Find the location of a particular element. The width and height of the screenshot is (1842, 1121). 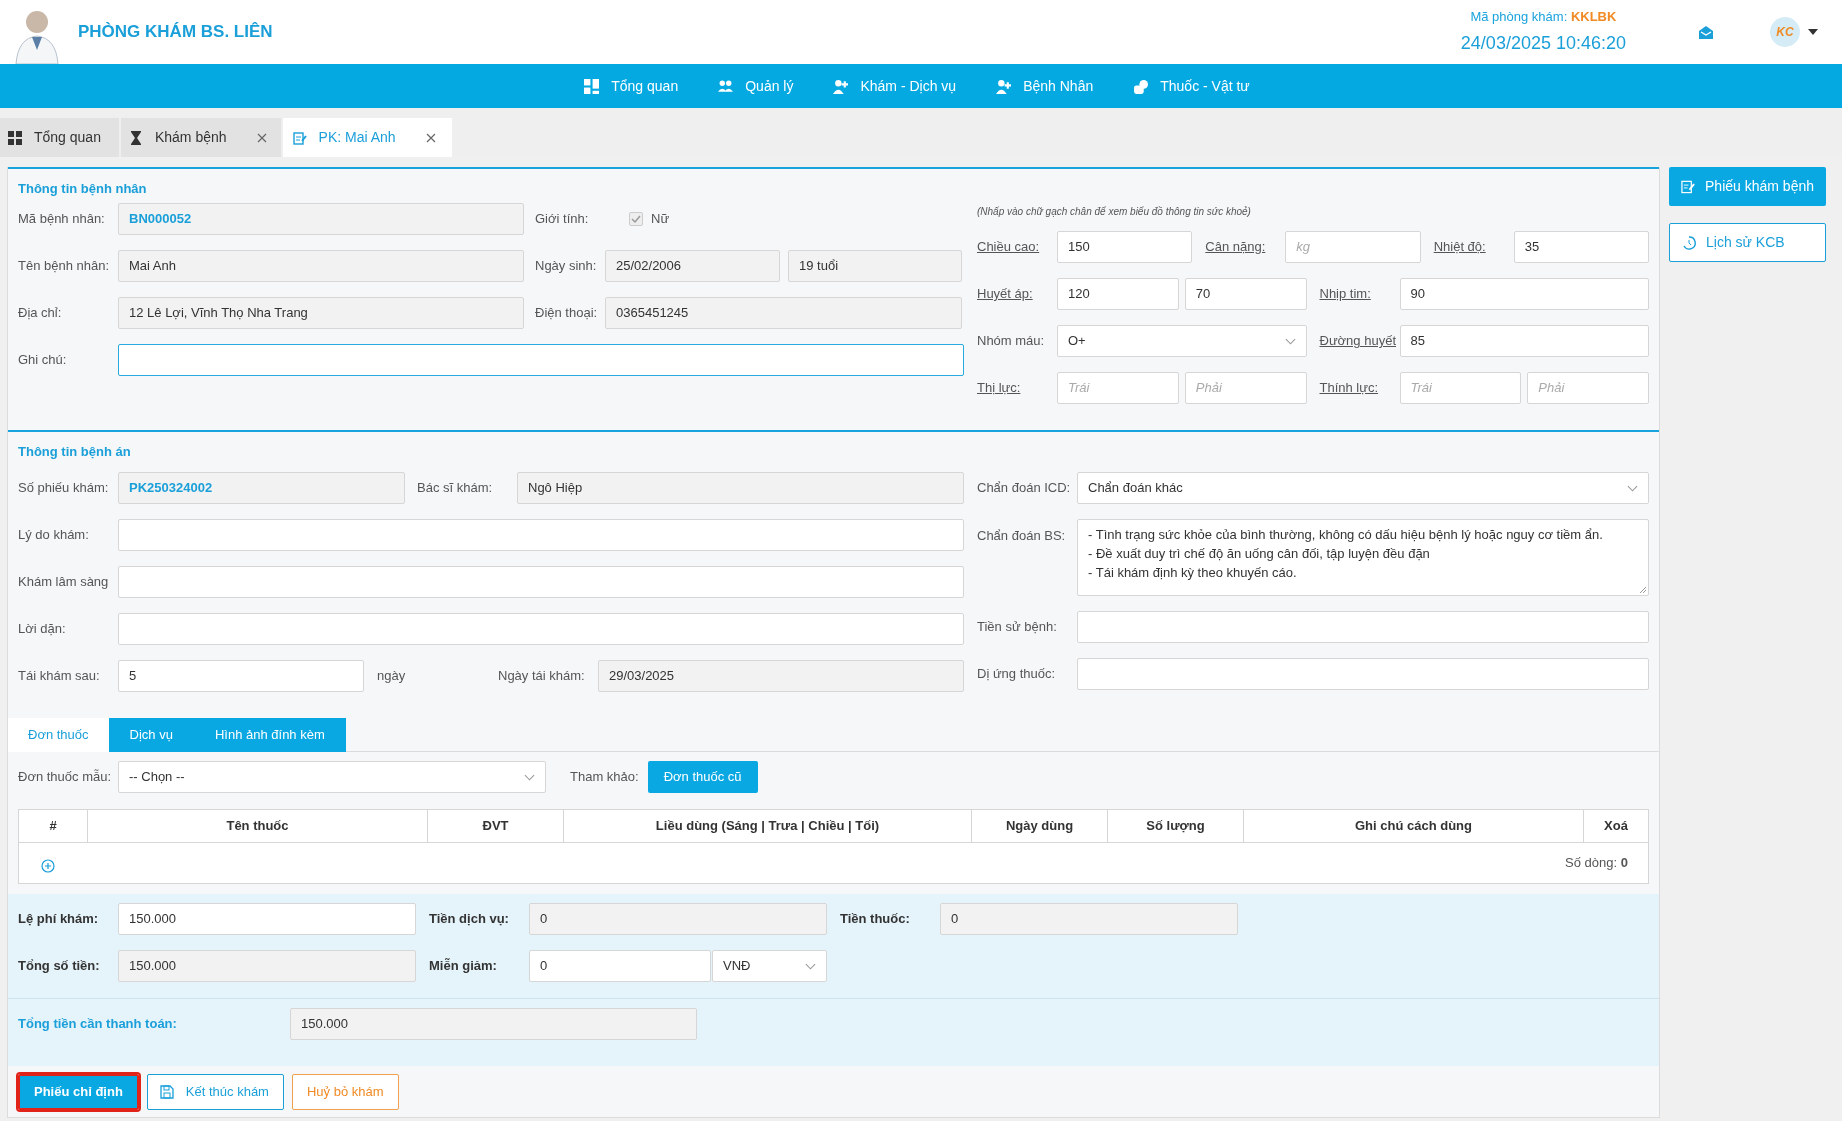

field-label: Nhóm máu: is located at coordinates (1011, 341).